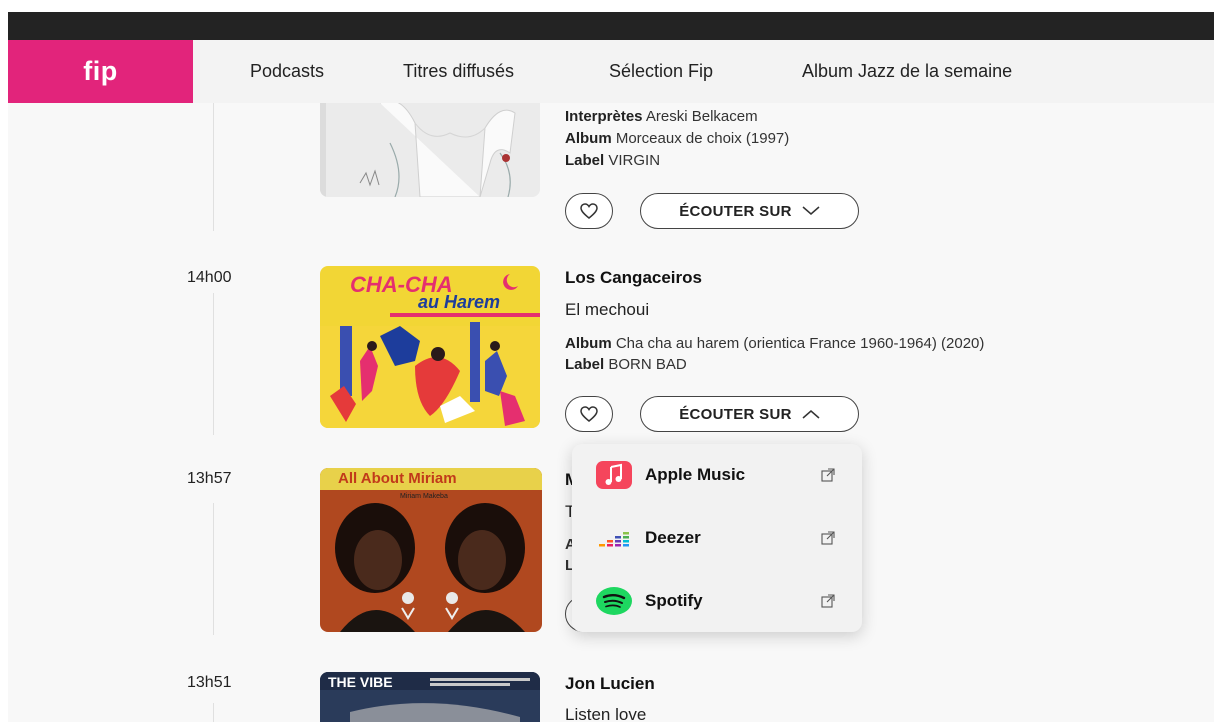 The height and width of the screenshot is (722, 1214). Describe the element at coordinates (717, 601) in the screenshot. I see `dropdown-item-spotify: Spotify` at that location.